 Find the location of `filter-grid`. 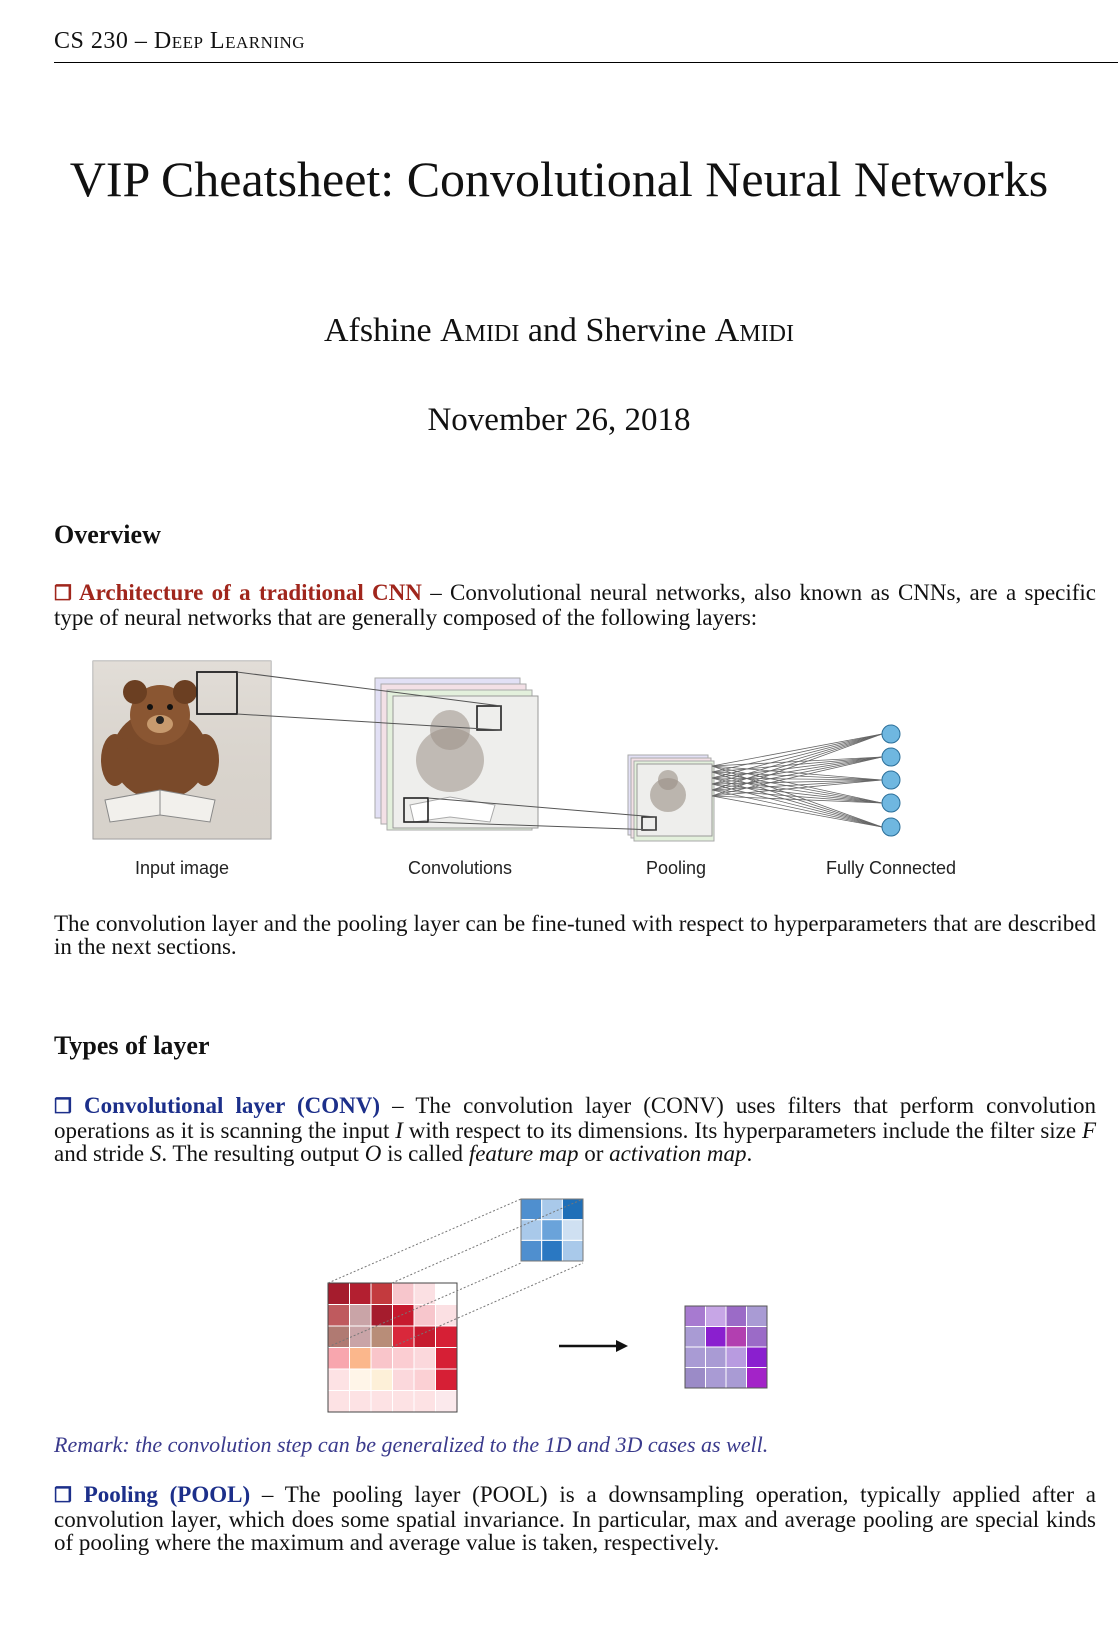

filter-grid is located at coordinates (552, 1230).